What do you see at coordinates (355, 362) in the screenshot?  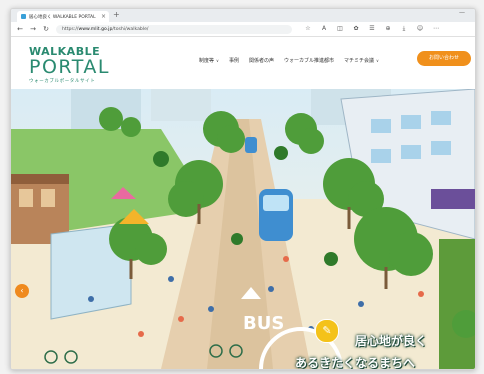 I see `hero-caption-line2: あるきたくなるまちへ` at bounding box center [355, 362].